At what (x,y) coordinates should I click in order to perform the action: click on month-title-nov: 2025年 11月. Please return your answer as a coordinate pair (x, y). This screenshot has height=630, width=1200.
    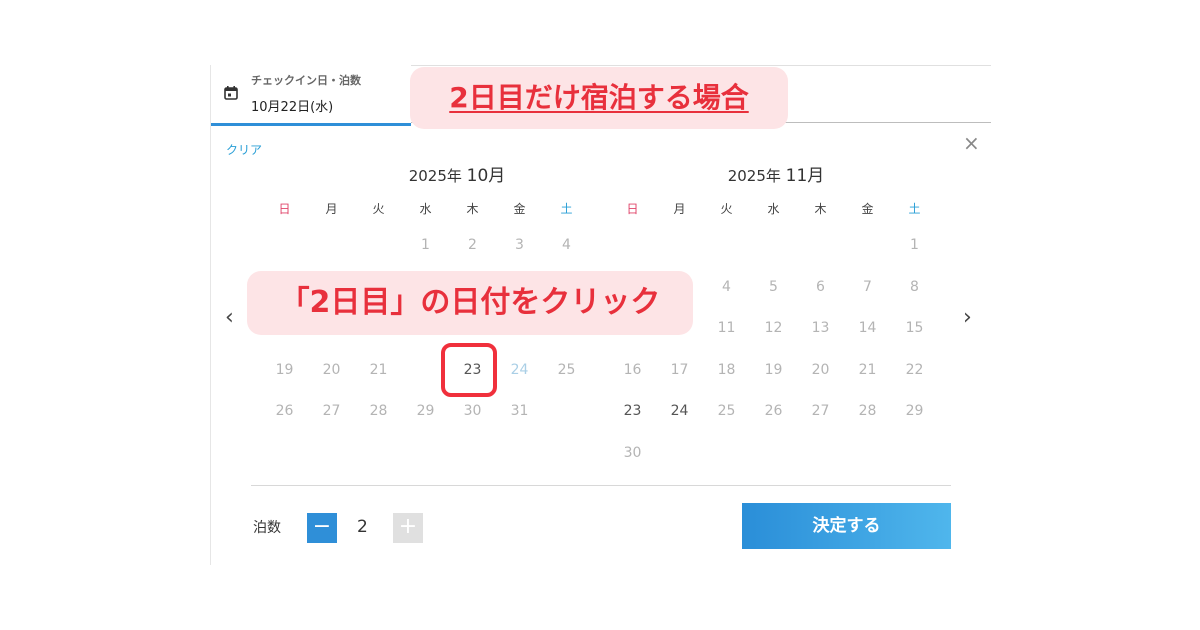
    Looking at the image, I should click on (776, 173).